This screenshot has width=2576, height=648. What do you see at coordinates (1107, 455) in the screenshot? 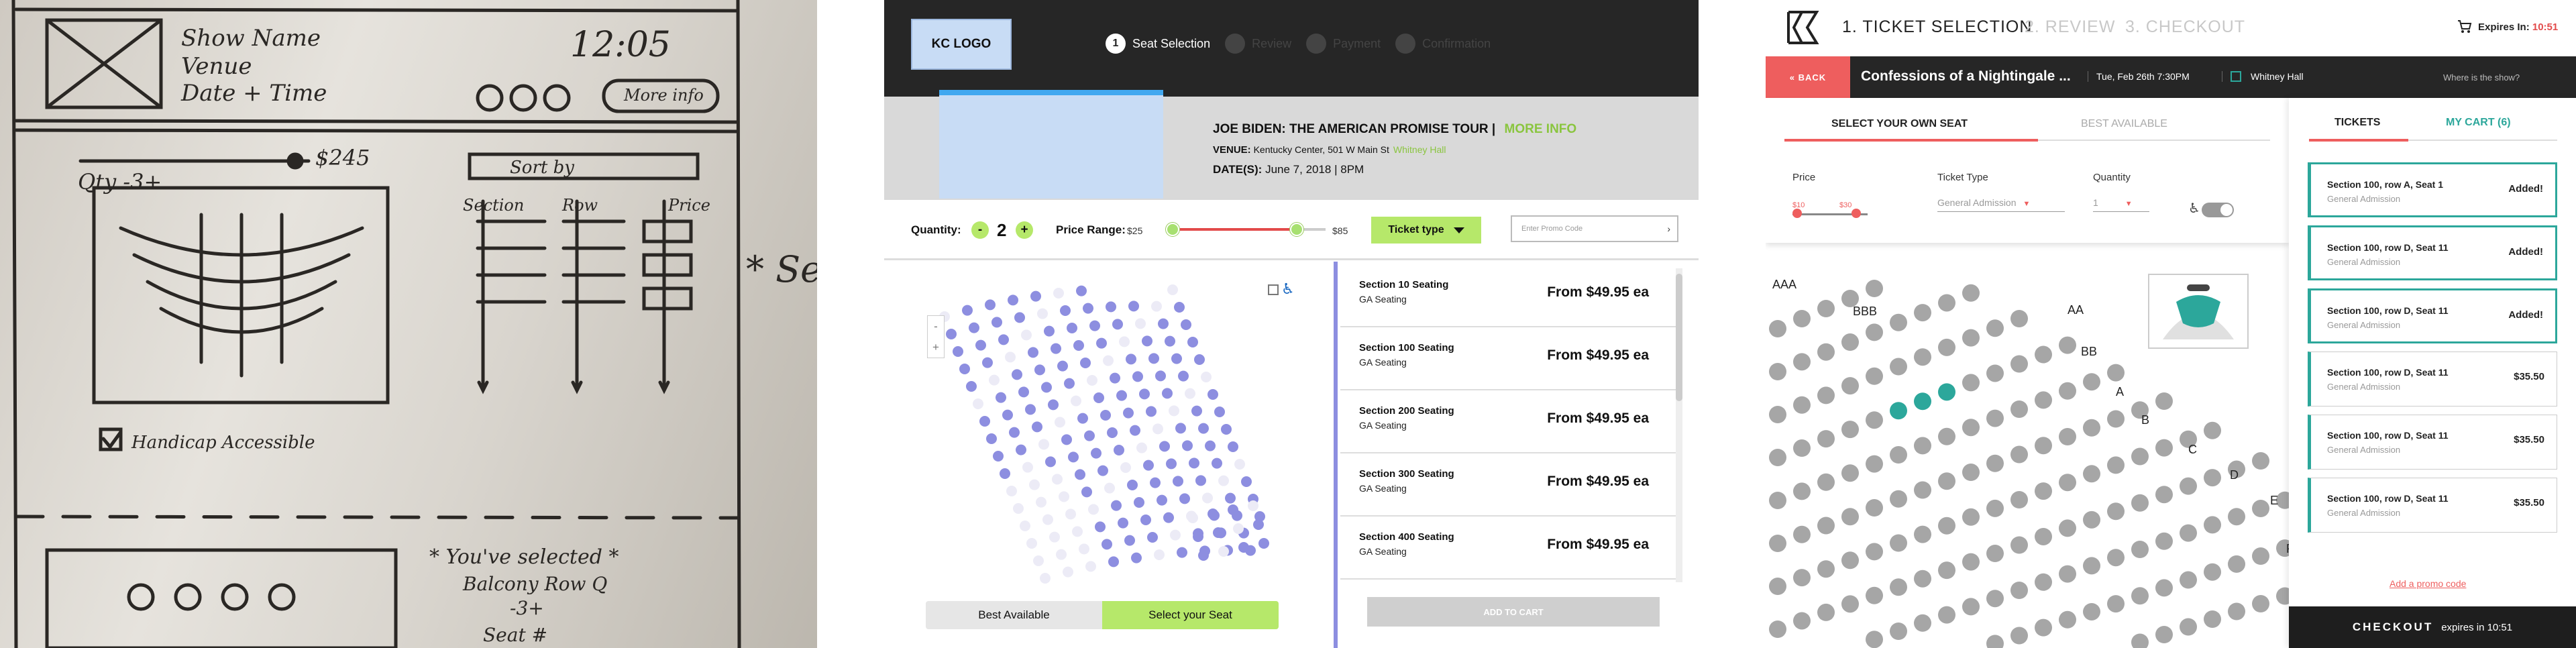
I see `seat-map` at bounding box center [1107, 455].